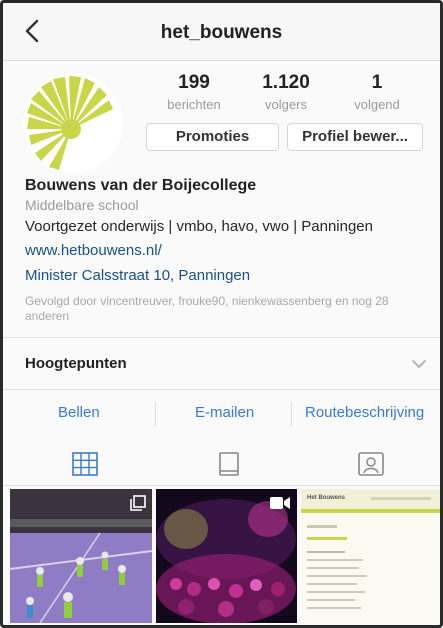 The image size is (443, 628). What do you see at coordinates (377, 82) in the screenshot?
I see `following-count: 1` at bounding box center [377, 82].